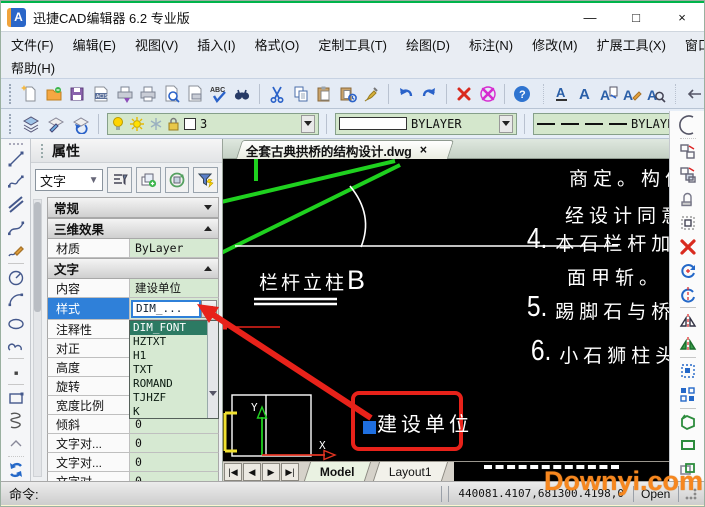 Image resolution: width=705 pixels, height=507 pixels. What do you see at coordinates (487, 93) in the screenshot?
I see `delete-duplicates-button` at bounding box center [487, 93].